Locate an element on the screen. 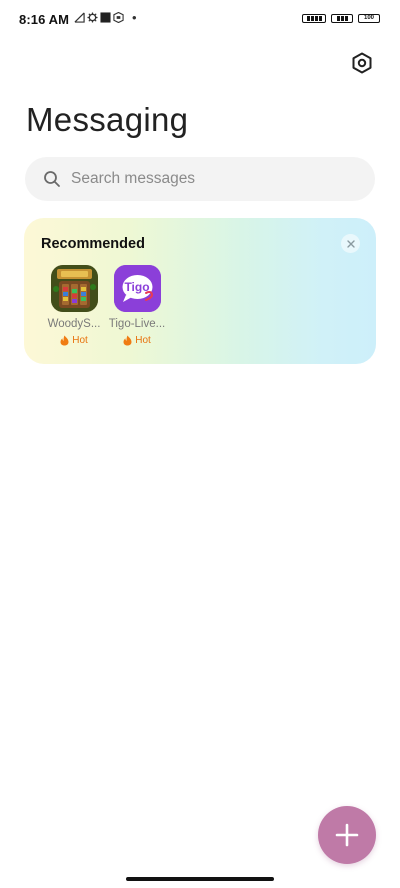 Image resolution: width=400 pixels, height=888 pixels. recommended-app-woodys: WoodyS... Hot is located at coordinates (74, 305).